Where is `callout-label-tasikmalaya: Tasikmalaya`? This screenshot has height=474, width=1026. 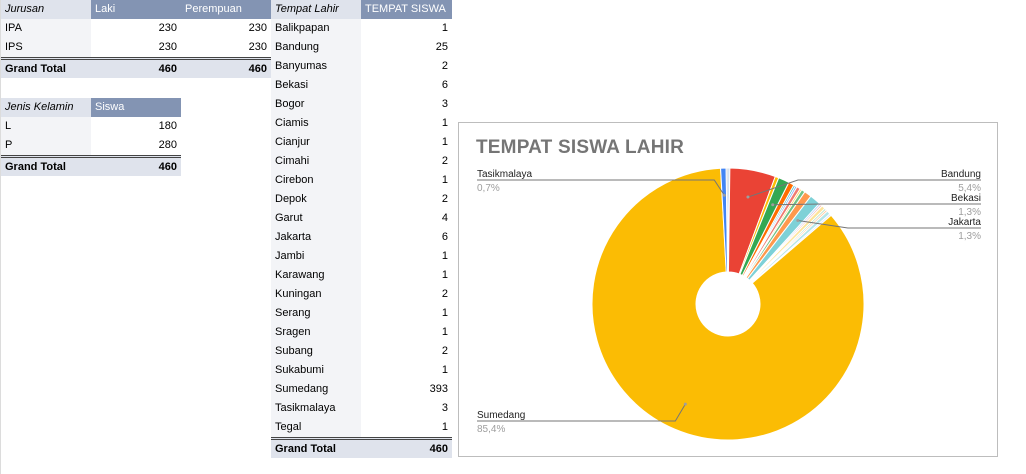 callout-label-tasikmalaya: Tasikmalaya is located at coordinates (504, 174).